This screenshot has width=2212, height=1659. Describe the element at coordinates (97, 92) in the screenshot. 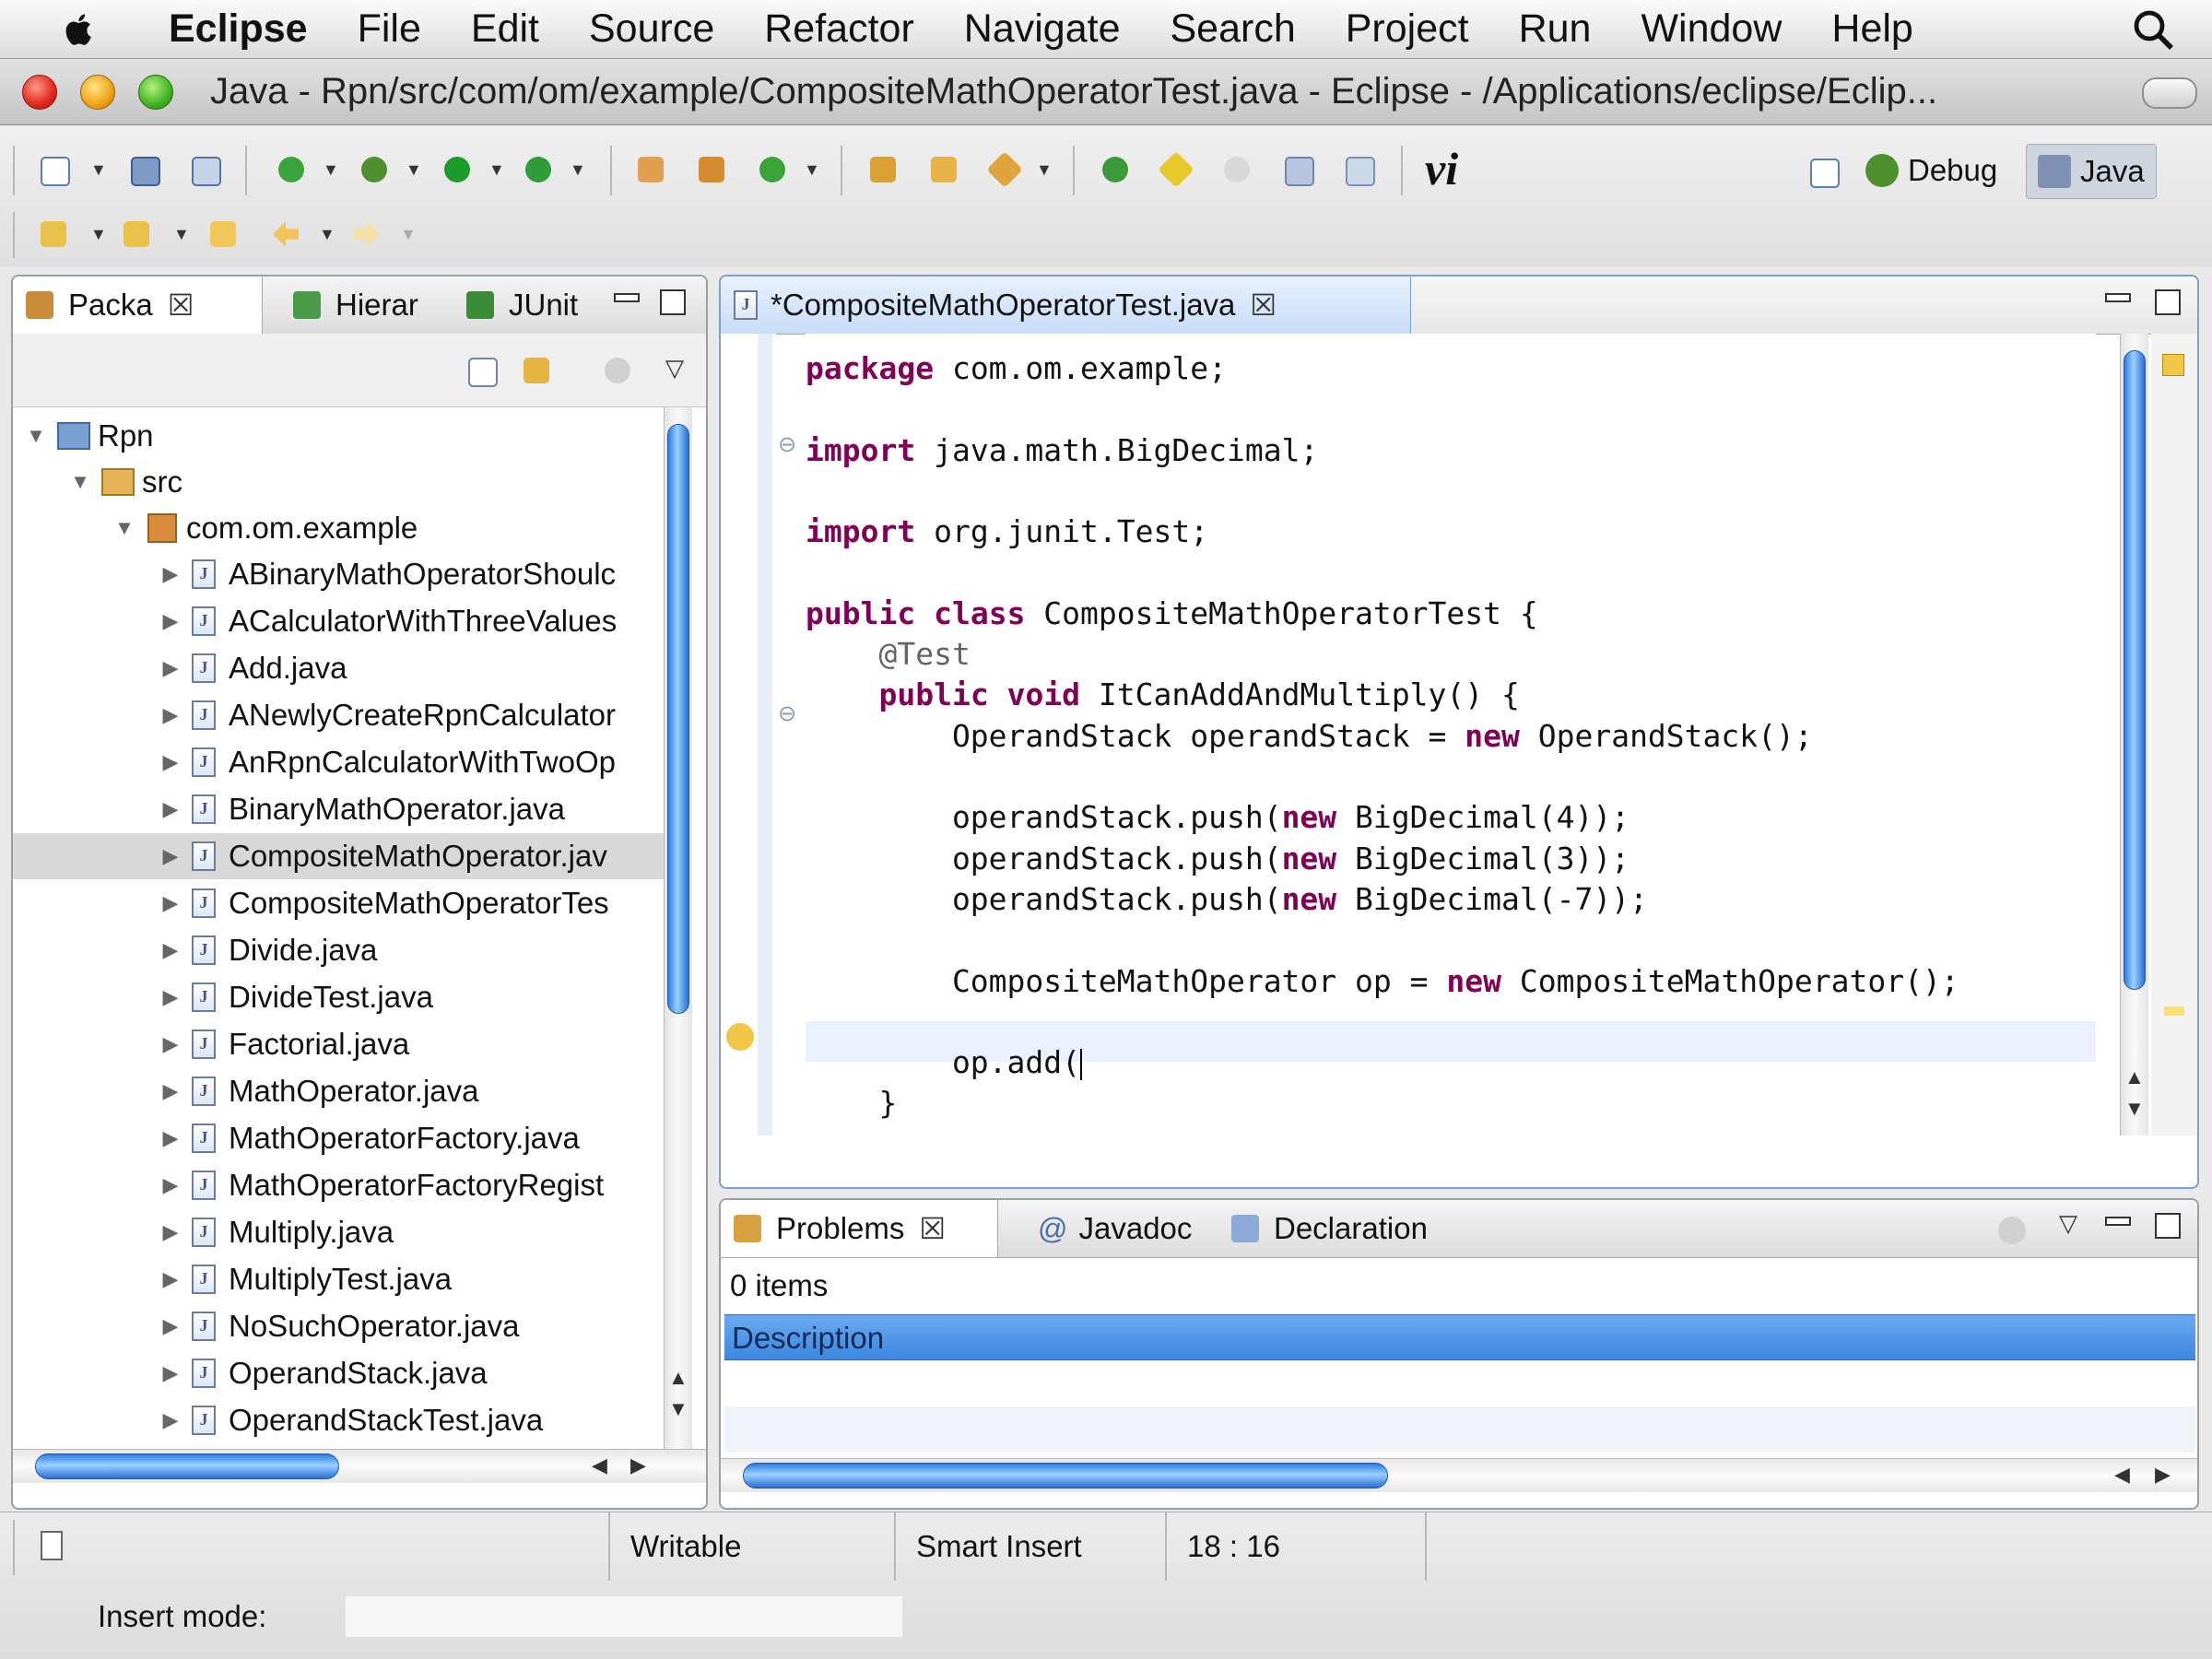

I see `minimize-window-button` at that location.